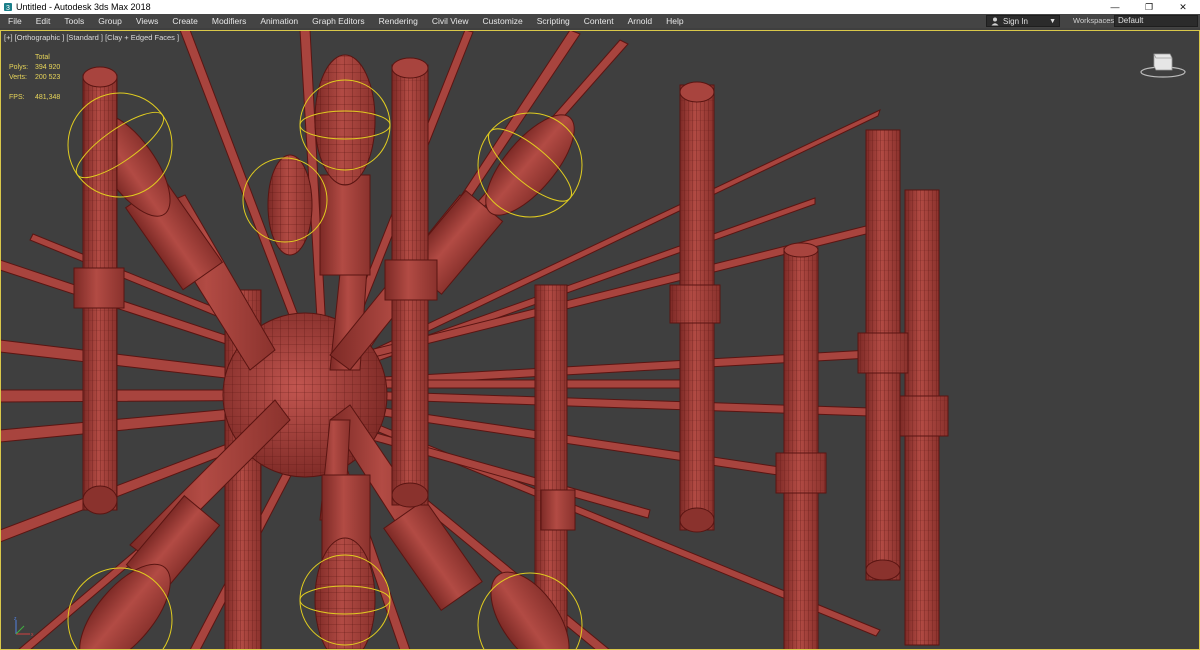 The width and height of the screenshot is (1200, 650). Describe the element at coordinates (18, 77) in the screenshot. I see `verts-label: Verts:` at that location.